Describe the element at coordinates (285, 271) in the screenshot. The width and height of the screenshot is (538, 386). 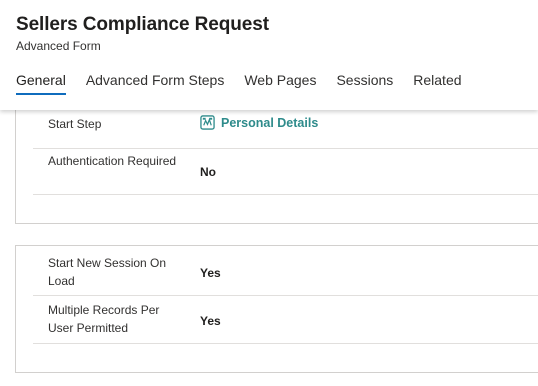
I see `field-row-start-new-session: Start New Session On Load Yes` at that location.